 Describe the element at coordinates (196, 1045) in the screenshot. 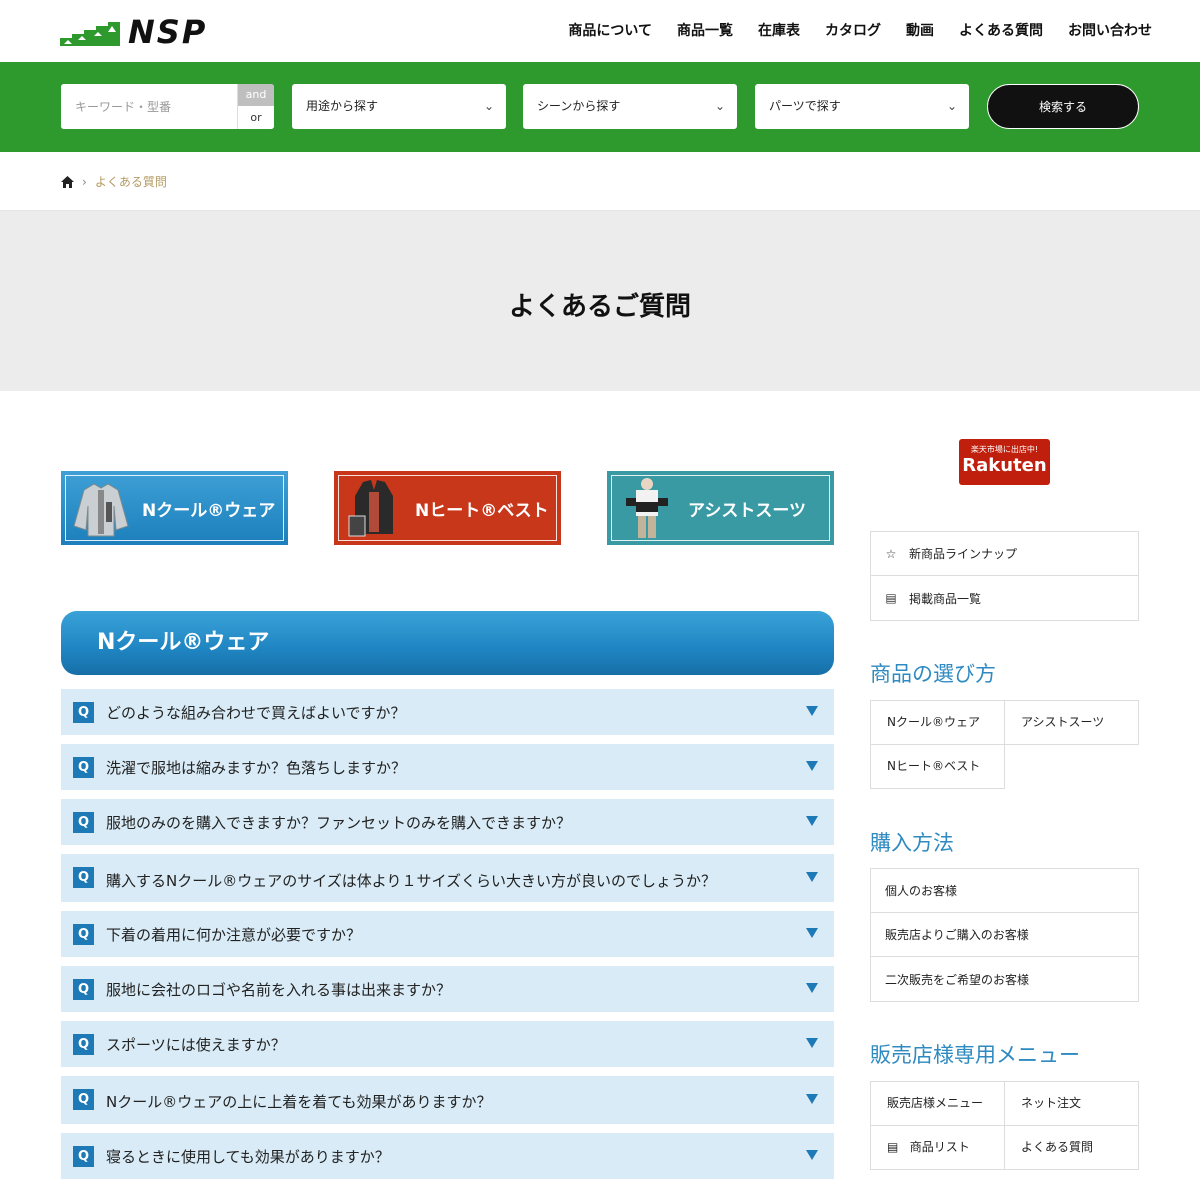

I see `faq-question: スポーツには使えますか？` at that location.